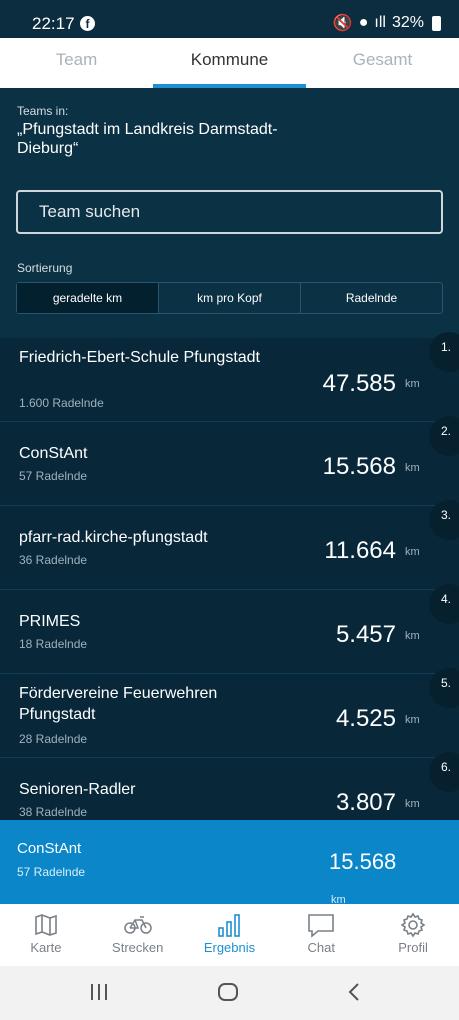 The width and height of the screenshot is (459, 1020). I want to click on nav-ergebnis: Ergebnis, so click(230, 935).